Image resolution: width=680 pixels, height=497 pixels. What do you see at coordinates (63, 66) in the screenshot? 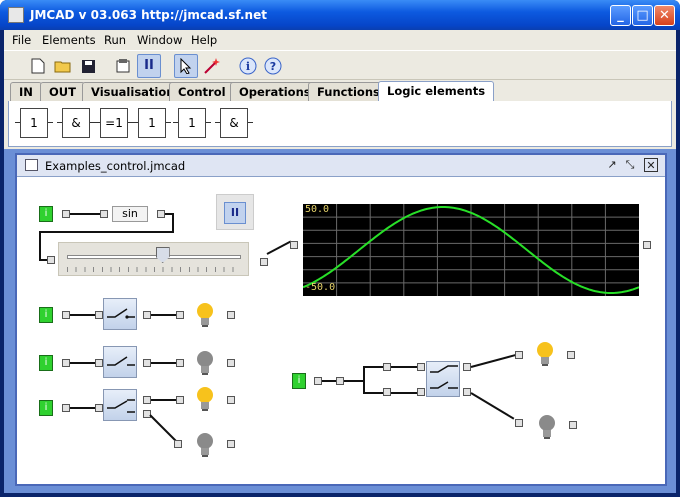
I see `open-icon` at bounding box center [63, 66].